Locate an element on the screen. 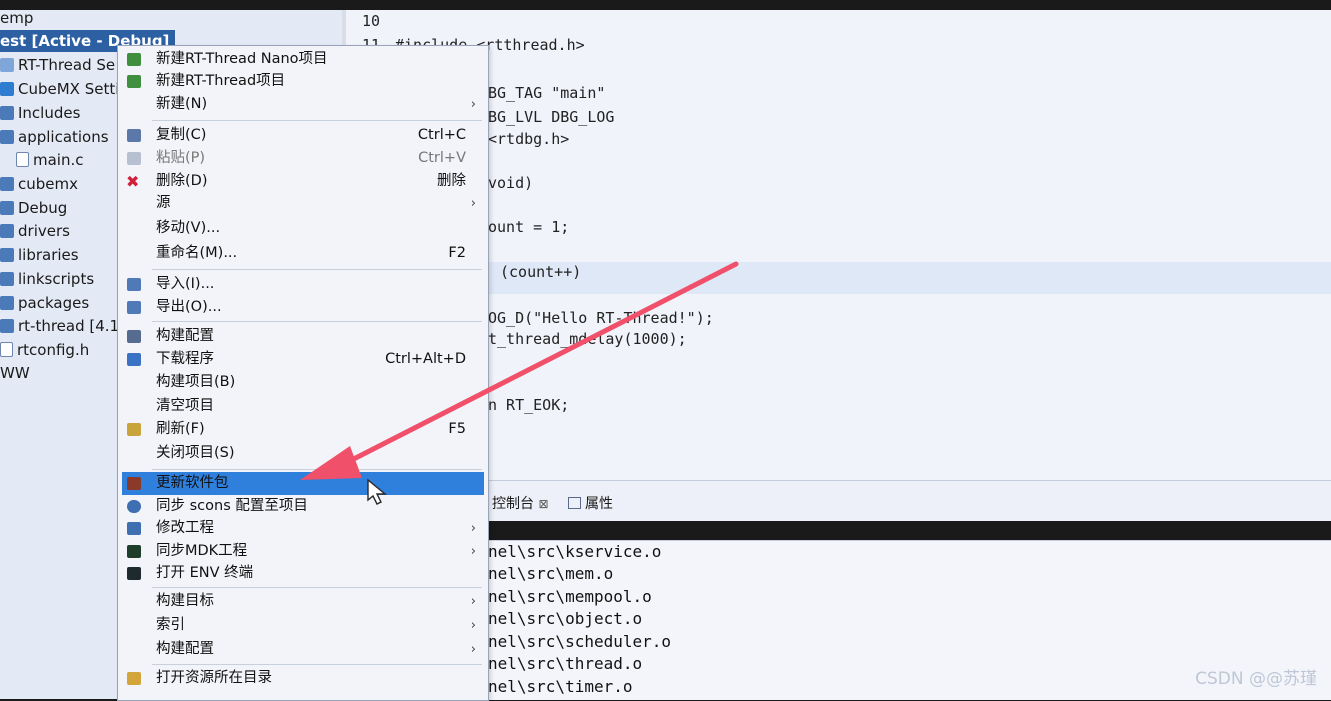 The image size is (1331, 701). annotation-arrow is located at coordinates (519, 383).